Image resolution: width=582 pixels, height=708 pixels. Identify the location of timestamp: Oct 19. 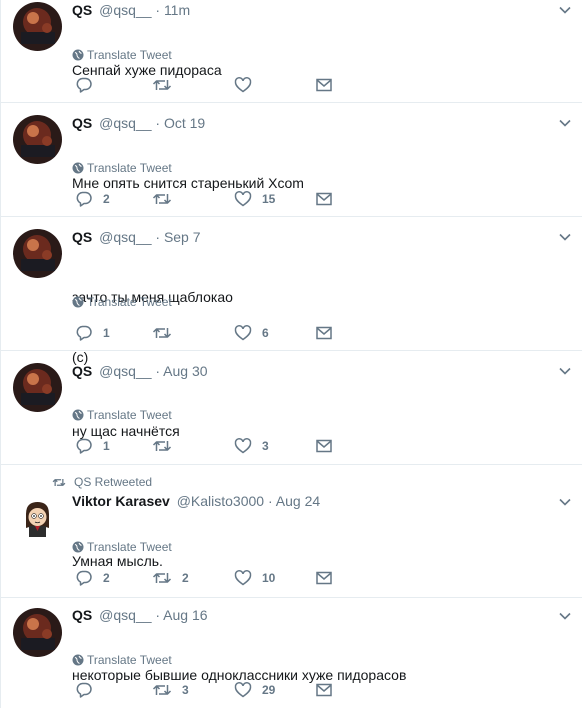
(184, 123).